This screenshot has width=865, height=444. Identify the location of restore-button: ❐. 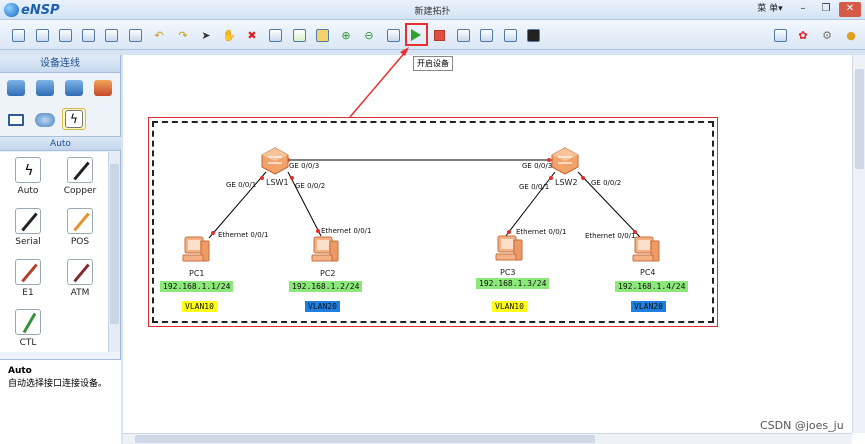
(826, 9).